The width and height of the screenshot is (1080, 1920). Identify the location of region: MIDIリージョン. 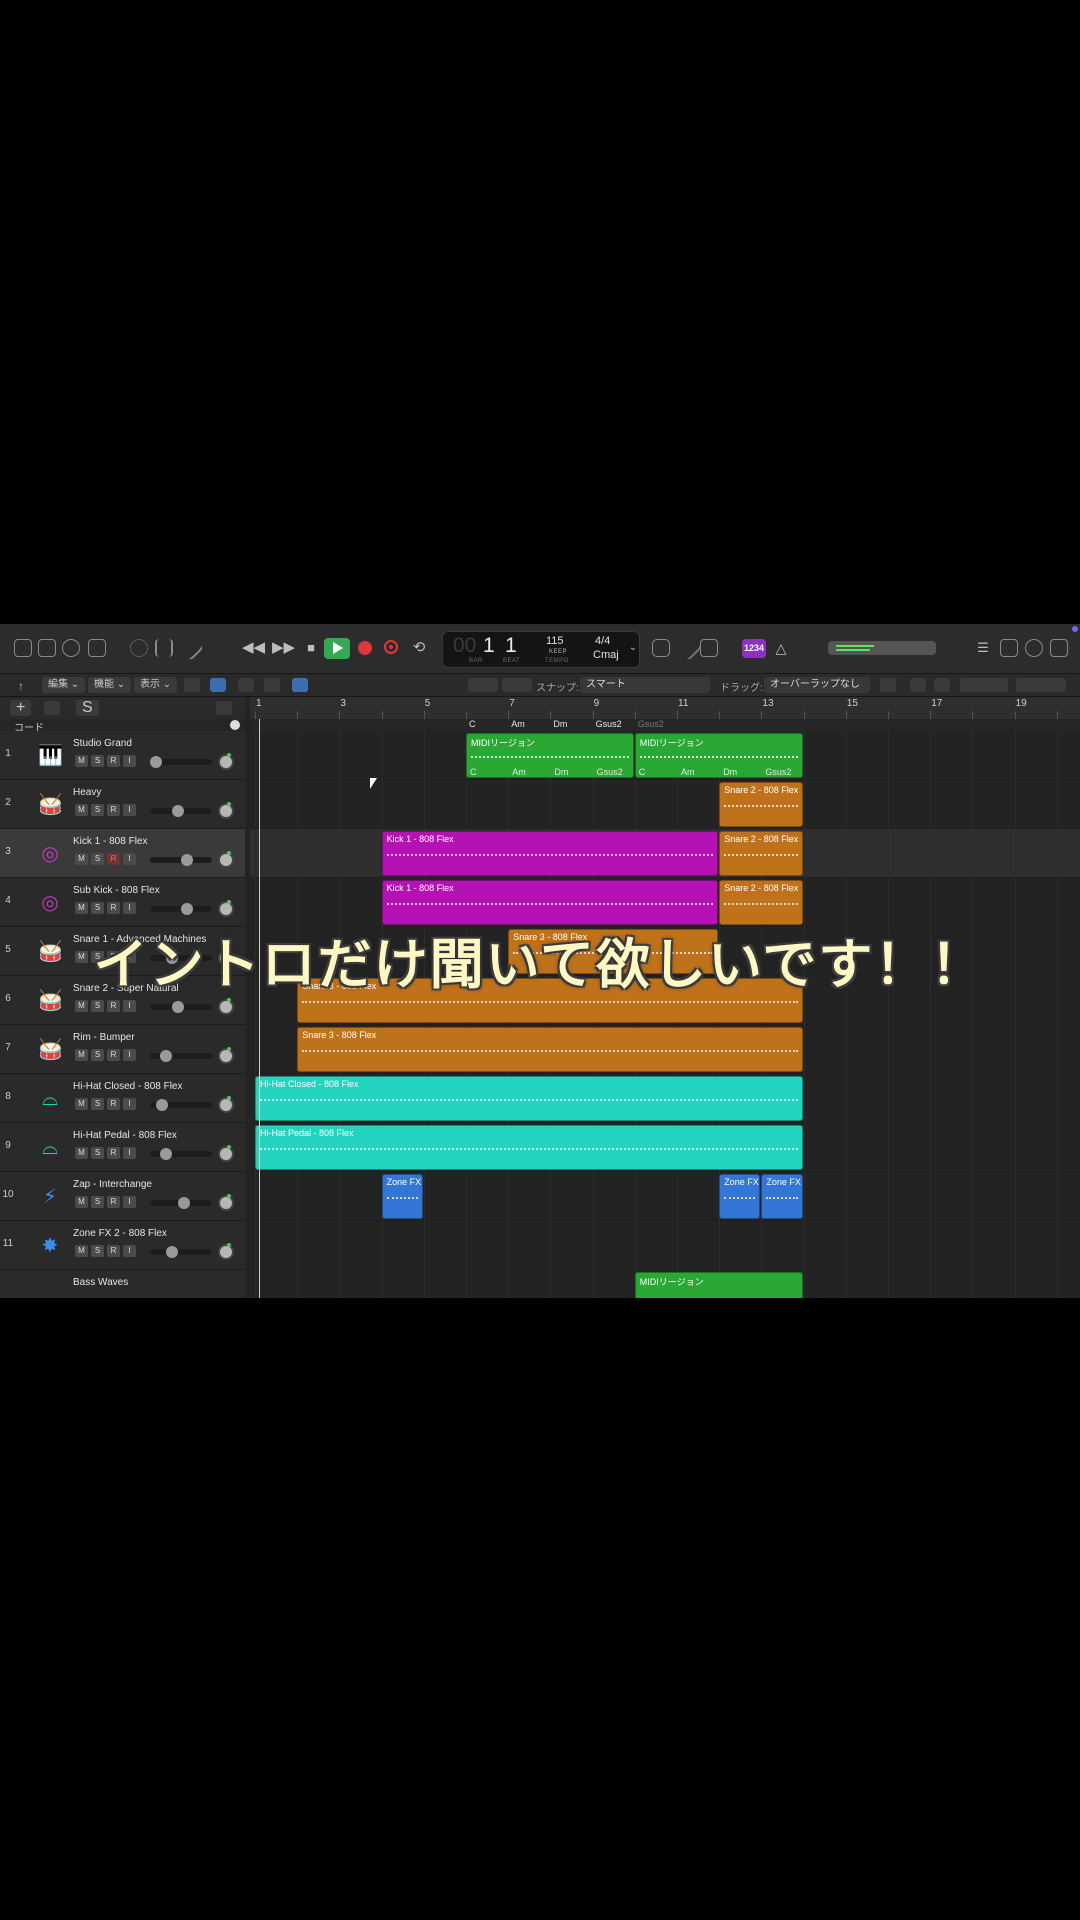
(718, 1285).